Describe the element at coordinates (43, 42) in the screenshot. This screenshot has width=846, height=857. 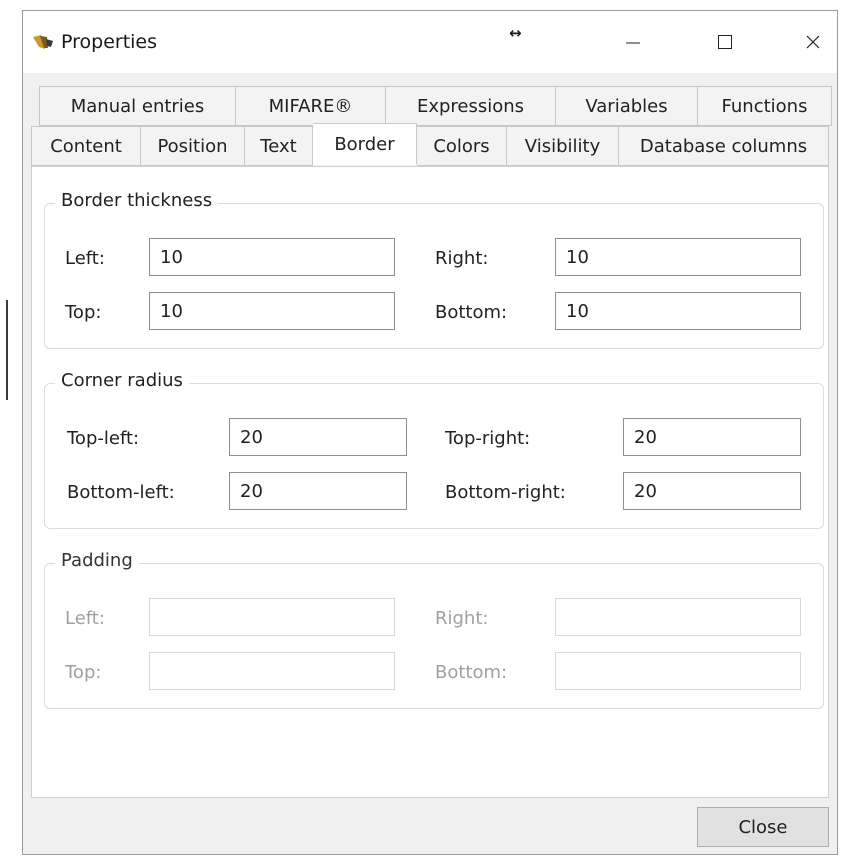
I see `app-logo-icon` at that location.